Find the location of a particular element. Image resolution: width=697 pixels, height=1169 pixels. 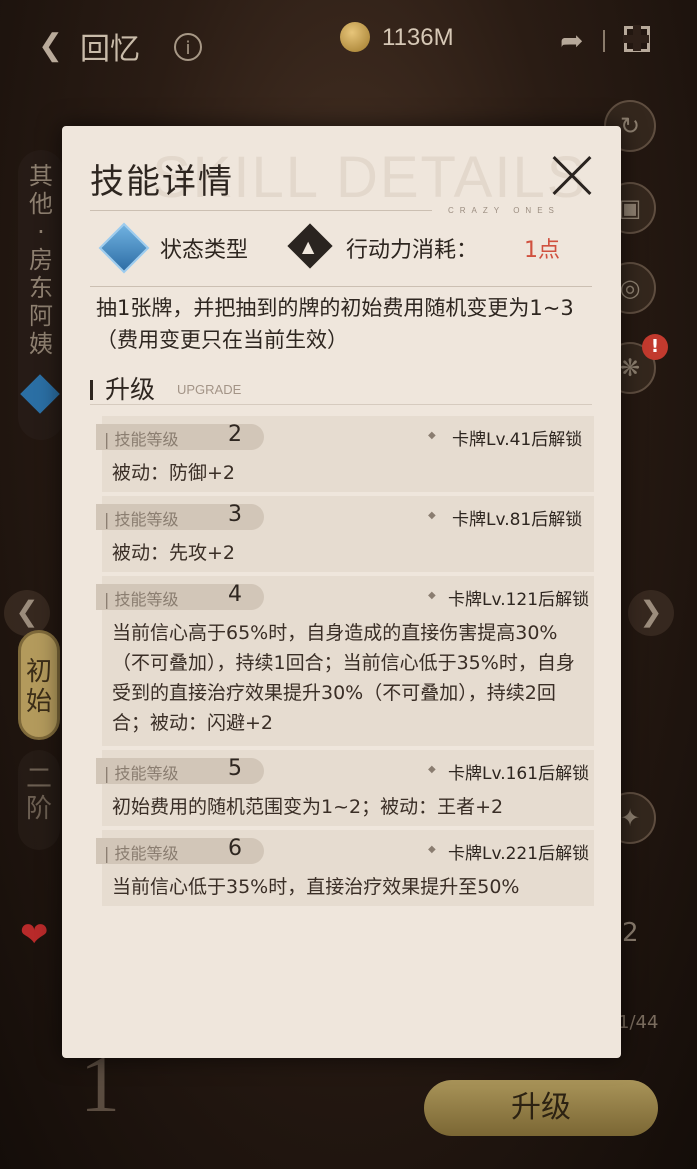

heart-icon: ❤ is located at coordinates (34, 935).